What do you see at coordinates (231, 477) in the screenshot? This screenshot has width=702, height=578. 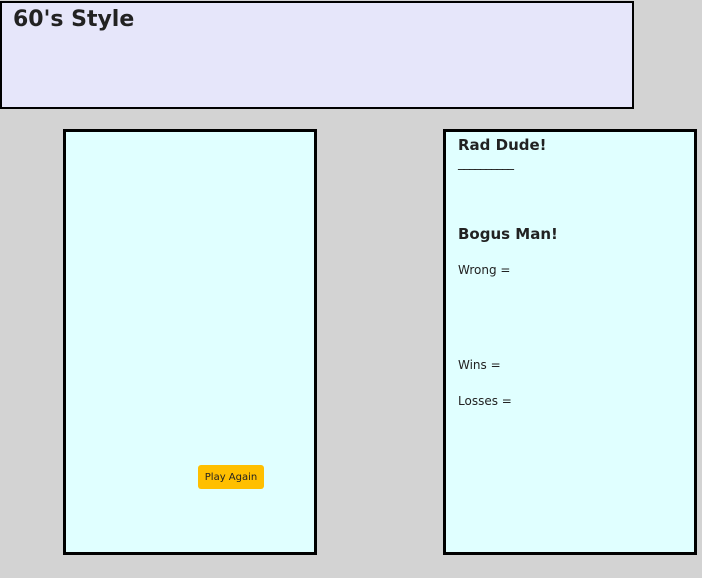 I see `play-again-button: Play Again` at bounding box center [231, 477].